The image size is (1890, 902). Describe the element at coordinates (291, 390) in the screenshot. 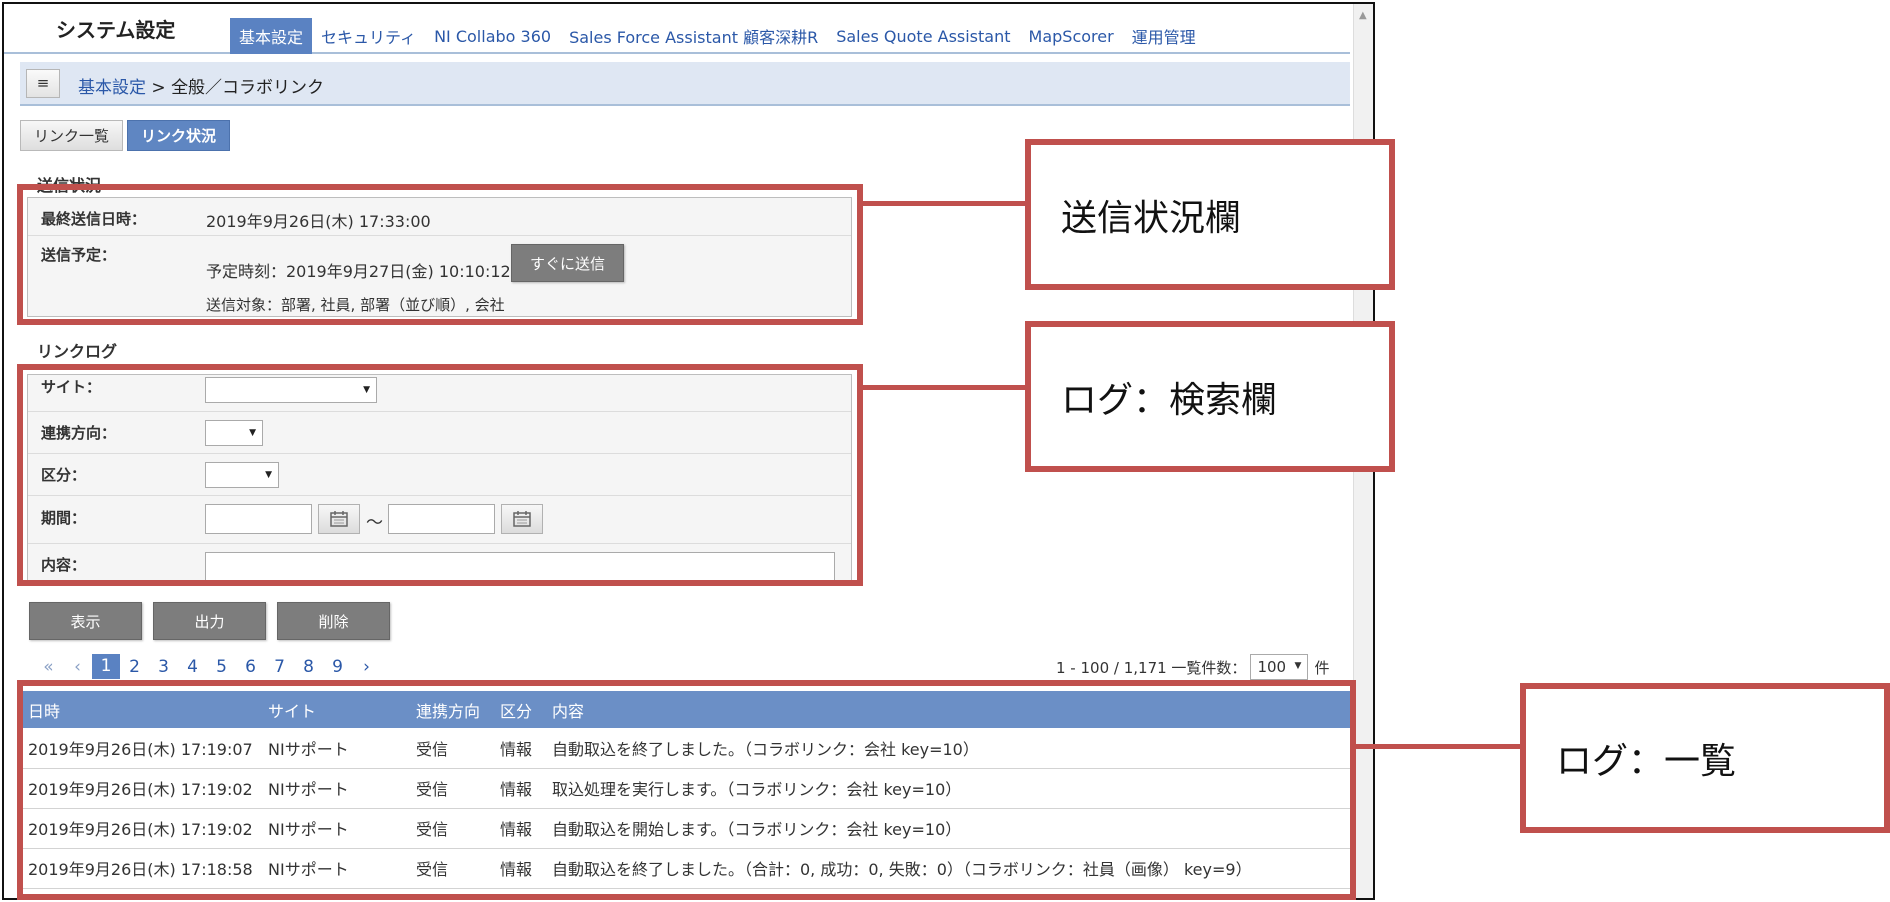

I see `site-select: ▼` at that location.